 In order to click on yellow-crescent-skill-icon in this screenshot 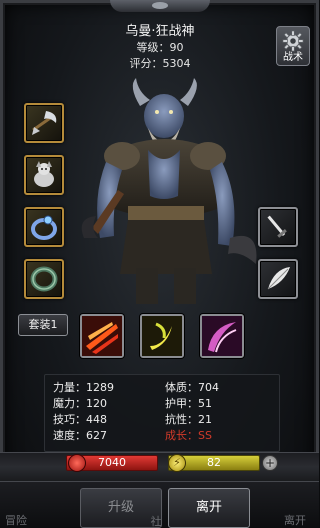, I will do `click(162, 336)`.